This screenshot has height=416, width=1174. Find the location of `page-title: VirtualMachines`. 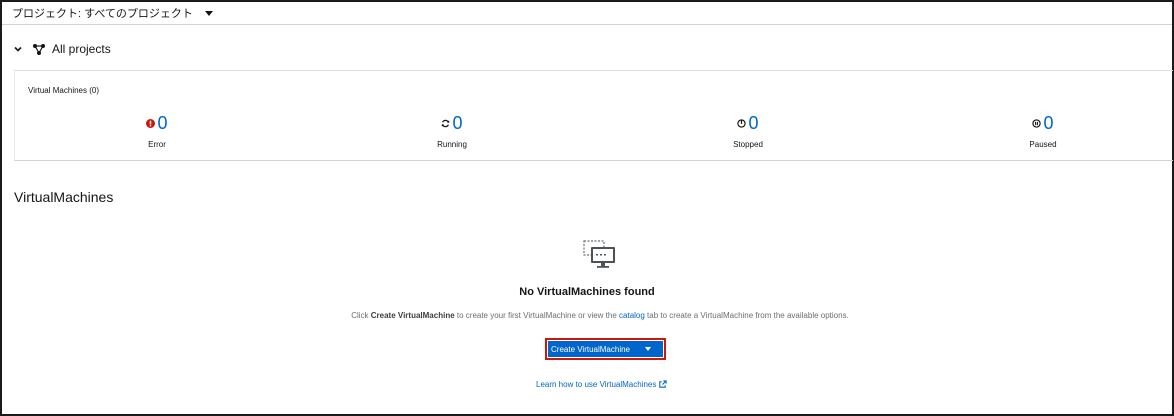

page-title: VirtualMachines is located at coordinates (64, 197).